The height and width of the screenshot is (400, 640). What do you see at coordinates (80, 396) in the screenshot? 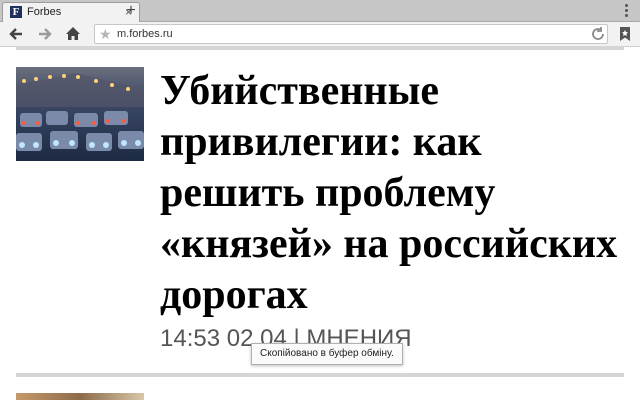
I see `next-article-thumbnail` at bounding box center [80, 396].